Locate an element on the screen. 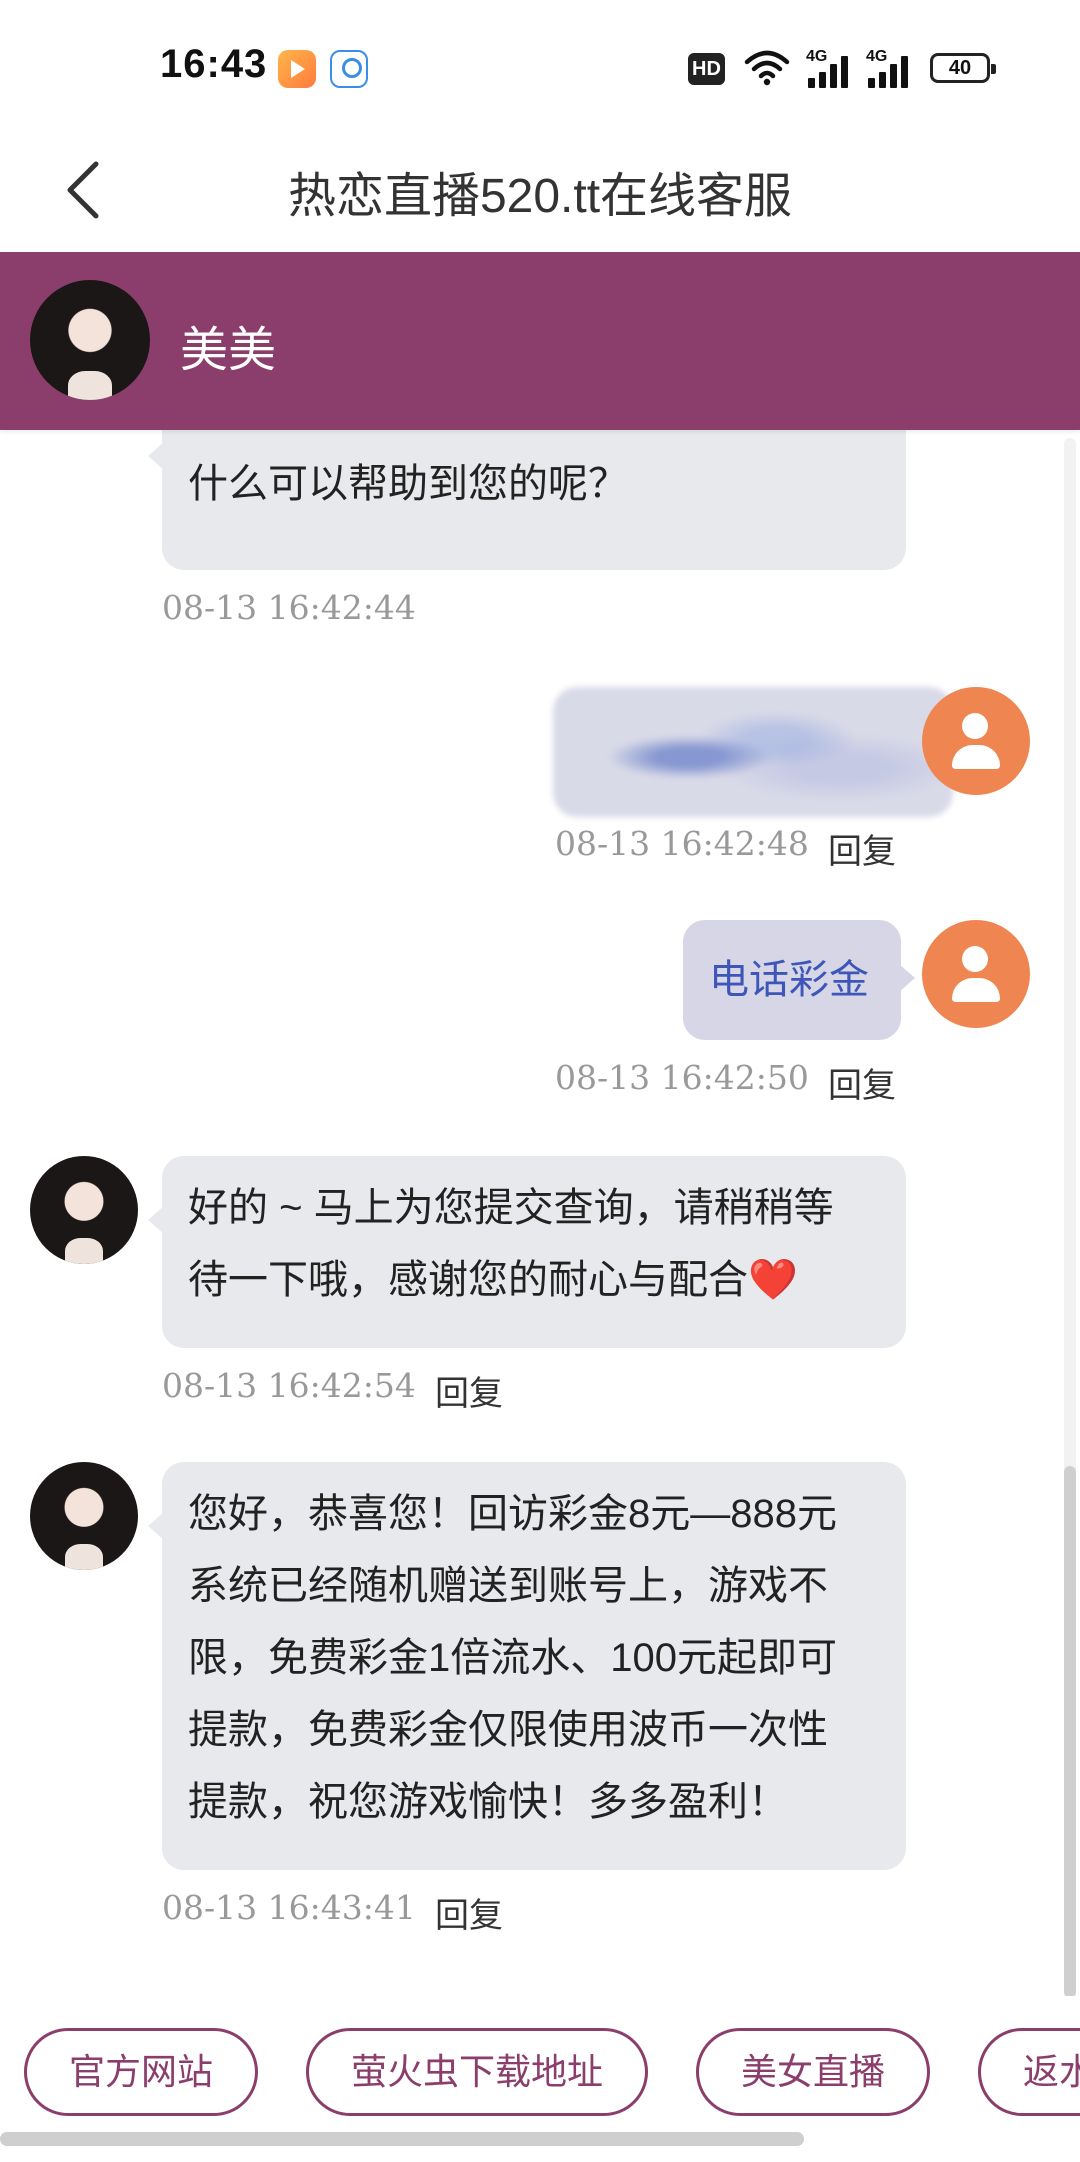 This screenshot has width=1080, height=2162. message-line: 系统已经随机赠送到账号上，游戏不 is located at coordinates (508, 1586).